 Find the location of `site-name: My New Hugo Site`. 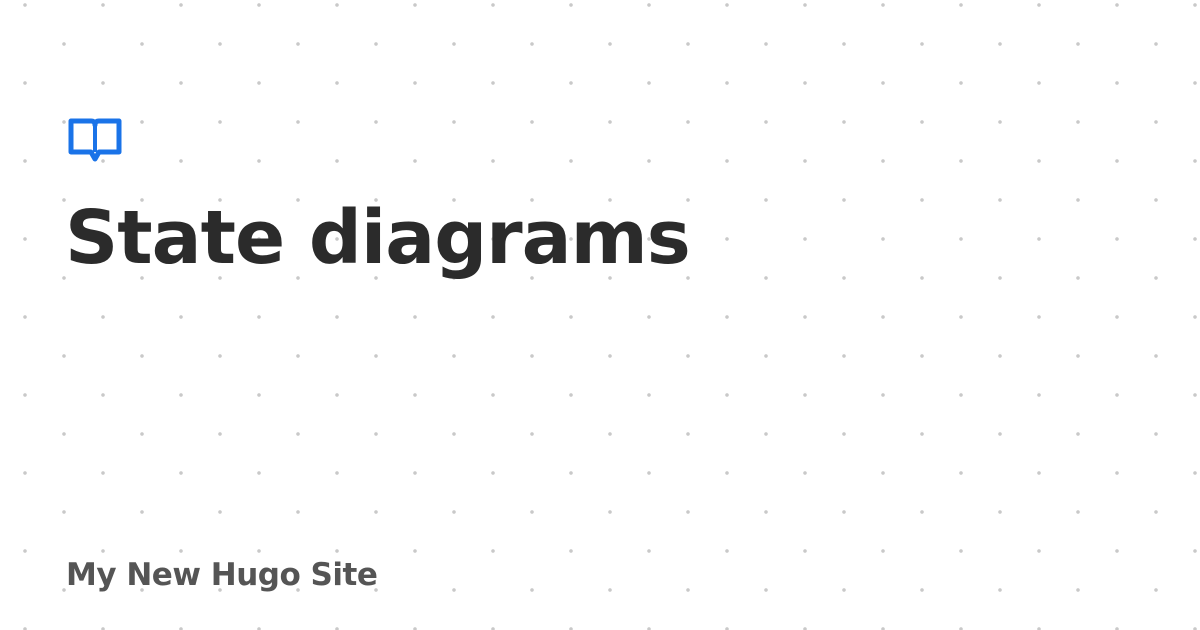

site-name: My New Hugo Site is located at coordinates (222, 575).